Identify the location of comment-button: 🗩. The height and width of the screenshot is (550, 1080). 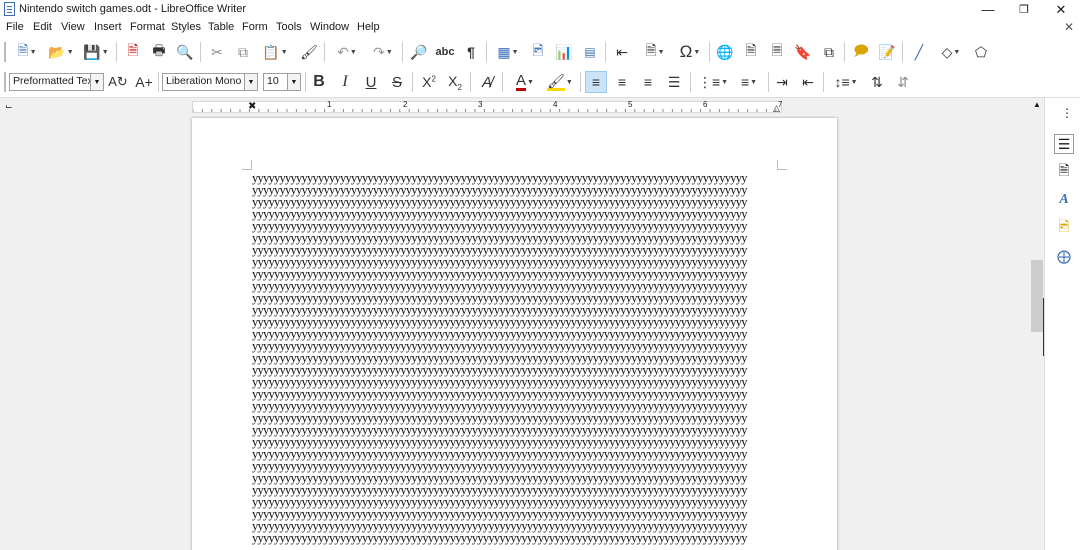
(861, 52).